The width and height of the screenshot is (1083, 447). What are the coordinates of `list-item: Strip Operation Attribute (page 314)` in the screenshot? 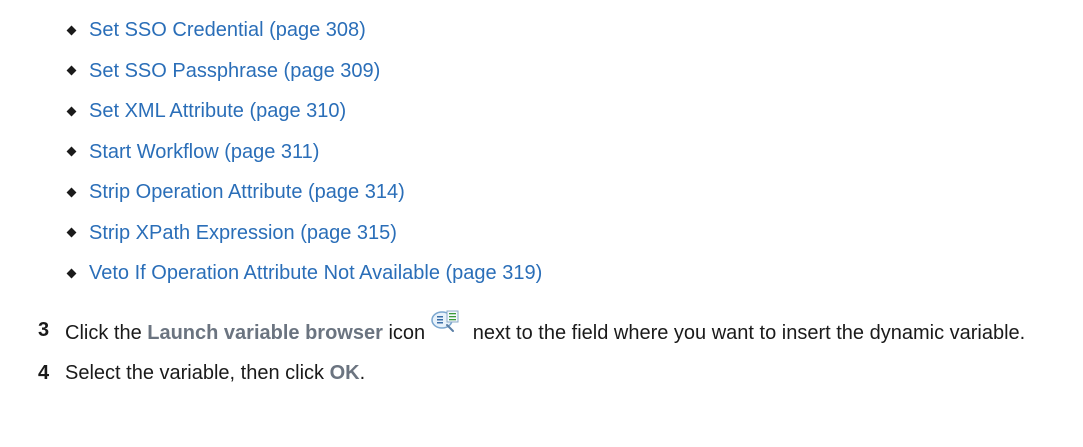 It's located at (304, 192).